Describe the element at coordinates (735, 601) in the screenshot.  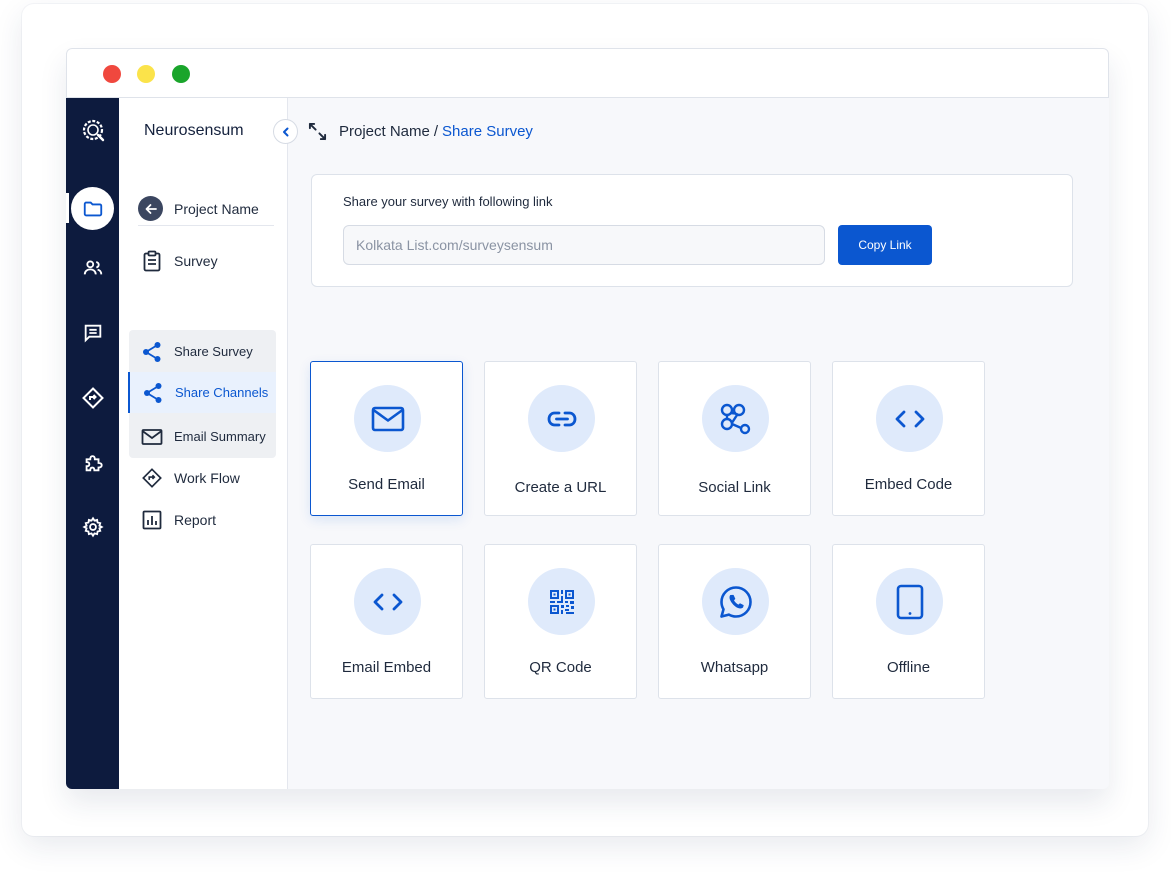
I see `whatsapp-icon` at that location.